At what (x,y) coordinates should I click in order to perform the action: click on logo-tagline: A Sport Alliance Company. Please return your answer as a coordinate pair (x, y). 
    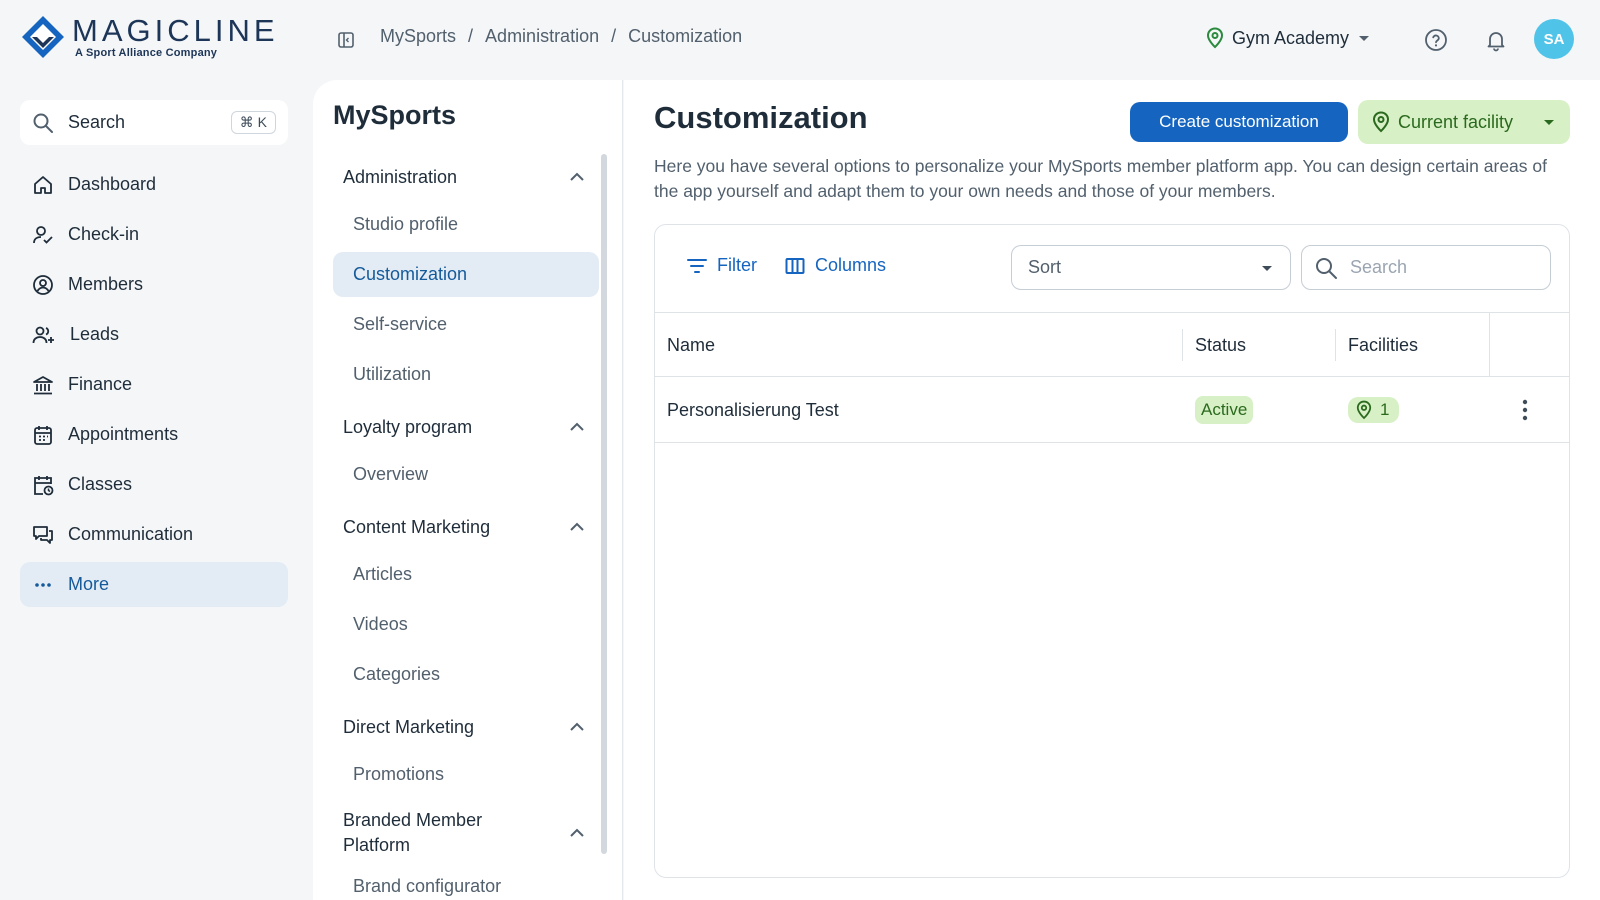
    Looking at the image, I should click on (146, 53).